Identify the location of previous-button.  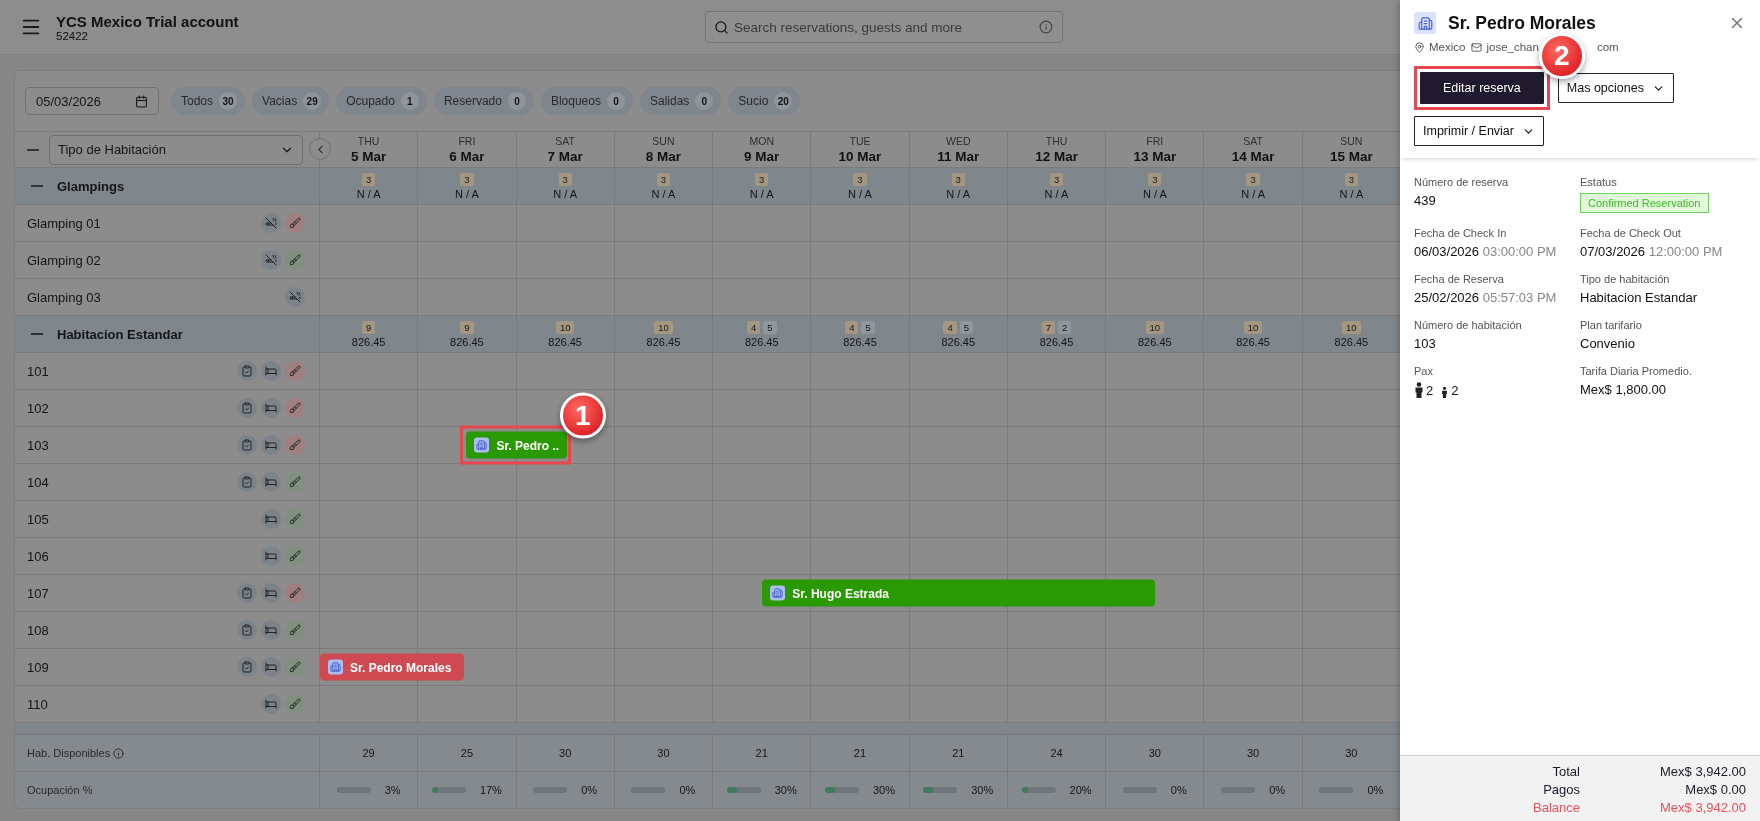
(320, 149).